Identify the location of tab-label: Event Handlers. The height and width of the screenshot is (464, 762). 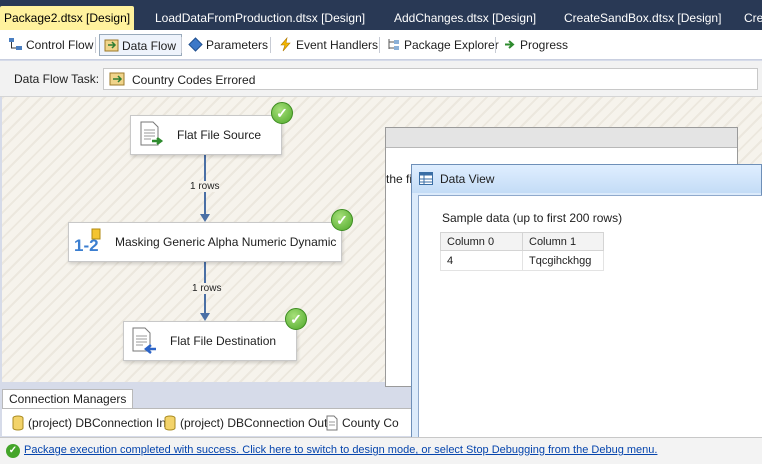
(337, 45).